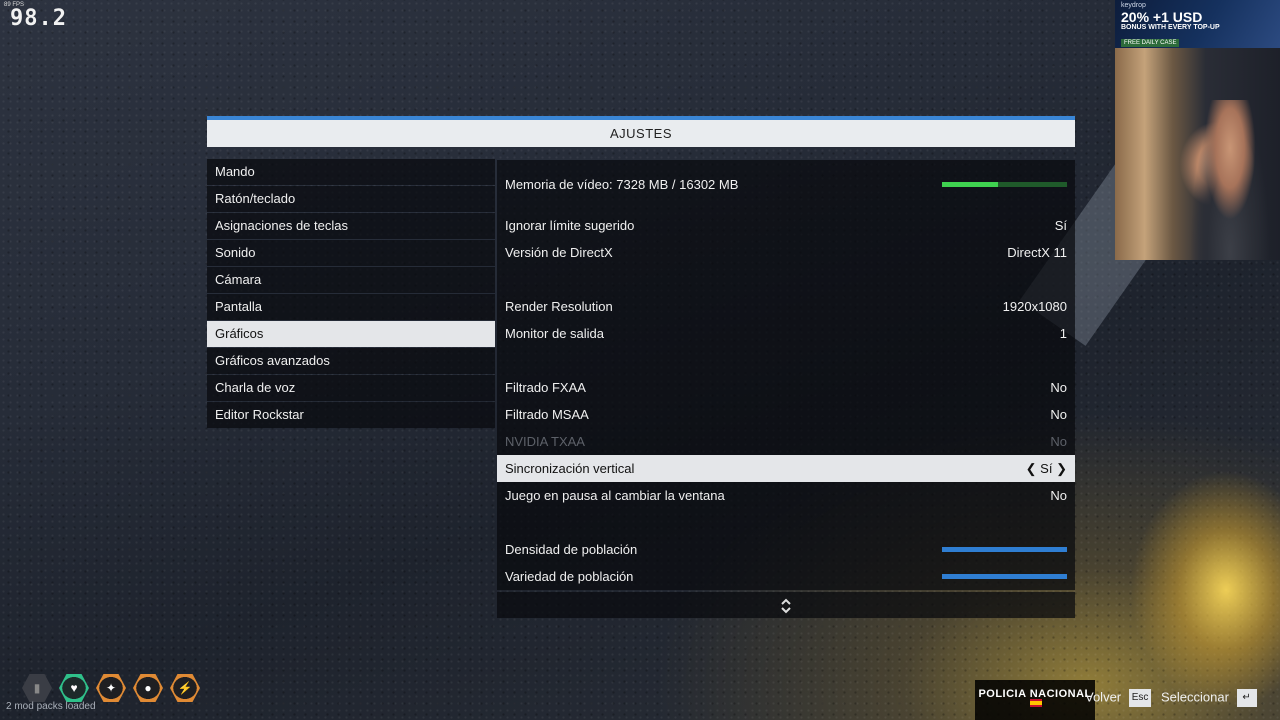  I want to click on select-hint: Seleccionar ↵, so click(1209, 698).